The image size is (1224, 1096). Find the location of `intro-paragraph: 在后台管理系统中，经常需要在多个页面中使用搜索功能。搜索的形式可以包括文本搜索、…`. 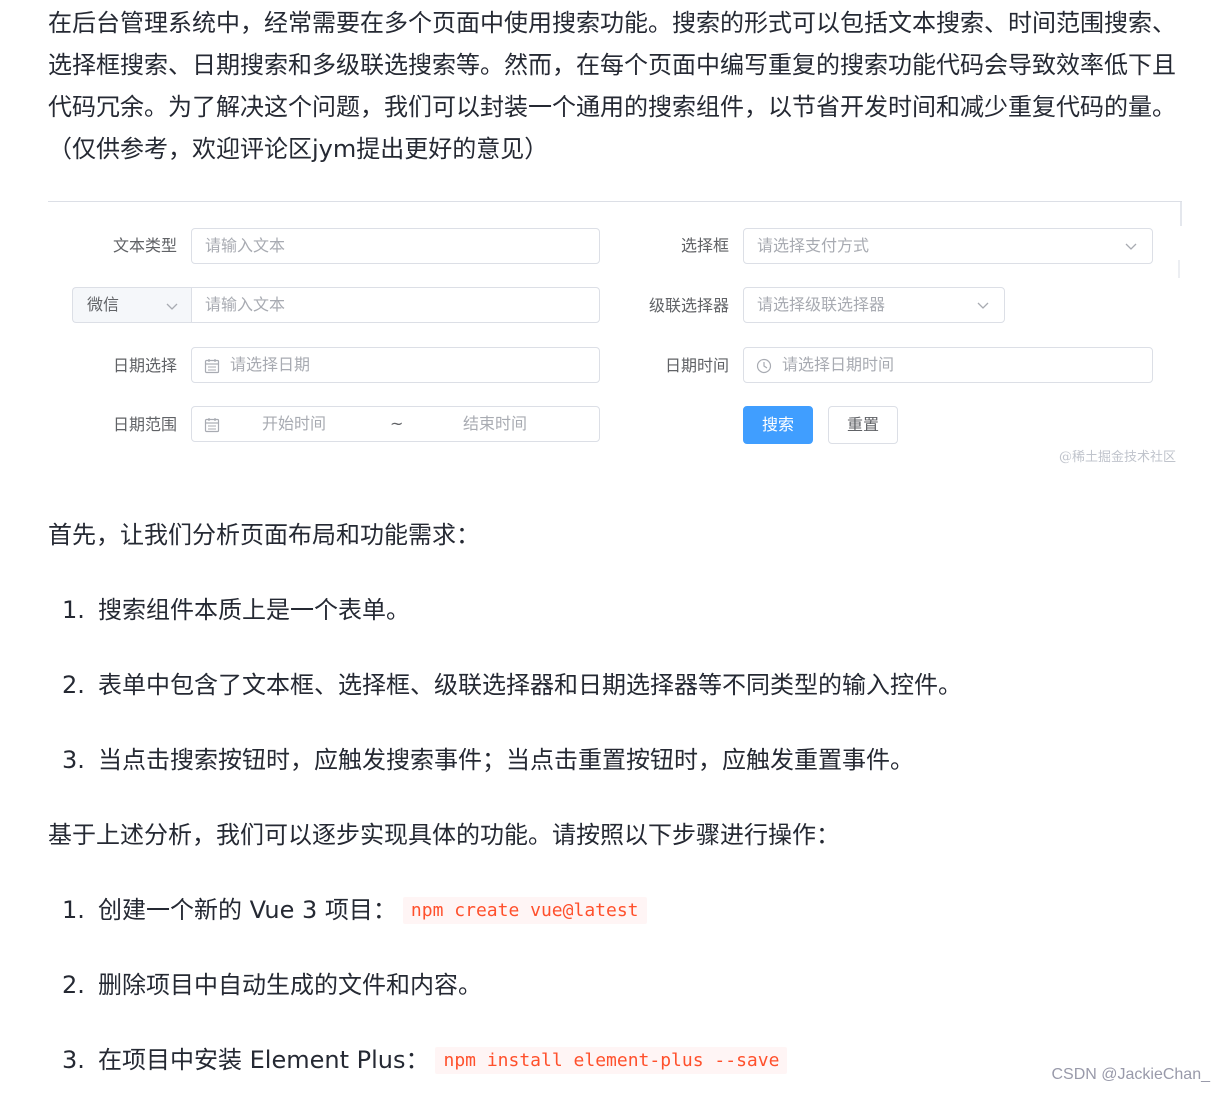

intro-paragraph: 在后台管理系统中，经常需要在多个页面中使用搜索功能。搜索的形式可以包括文本搜索、… is located at coordinates (612, 86).